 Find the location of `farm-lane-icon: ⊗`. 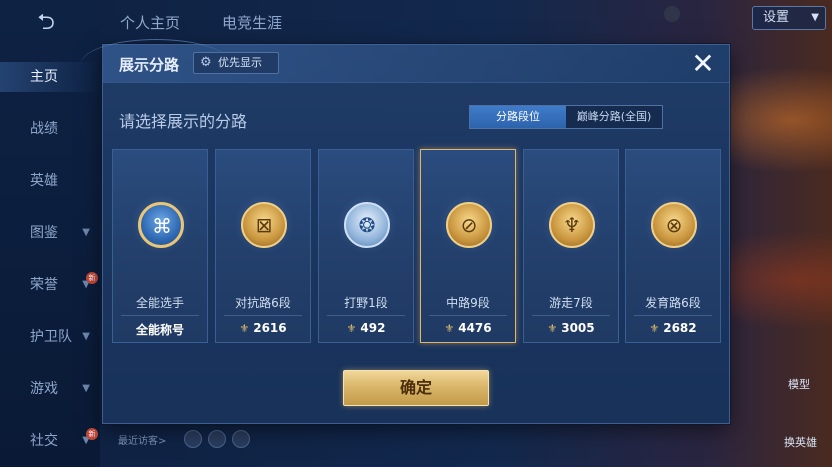

farm-lane-icon: ⊗ is located at coordinates (674, 225).